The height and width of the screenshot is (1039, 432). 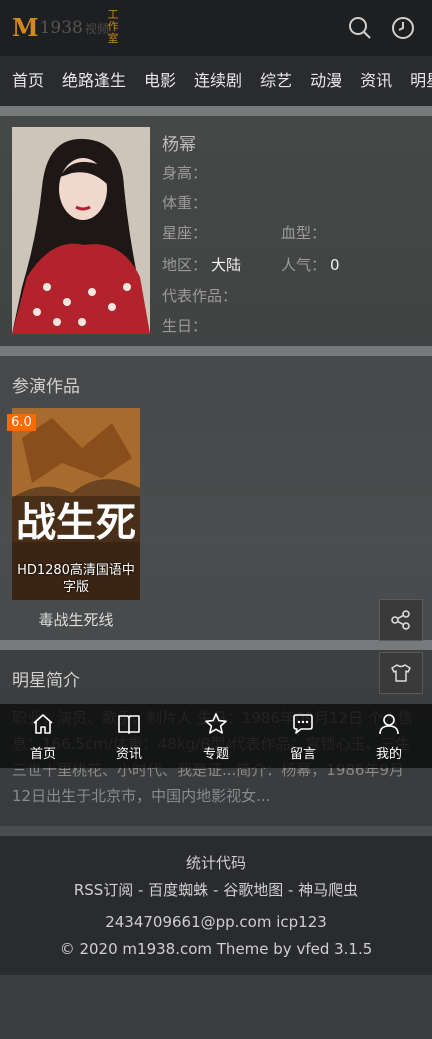 What do you see at coordinates (160, 81) in the screenshot?
I see `nav-item-movie: 电影` at bounding box center [160, 81].